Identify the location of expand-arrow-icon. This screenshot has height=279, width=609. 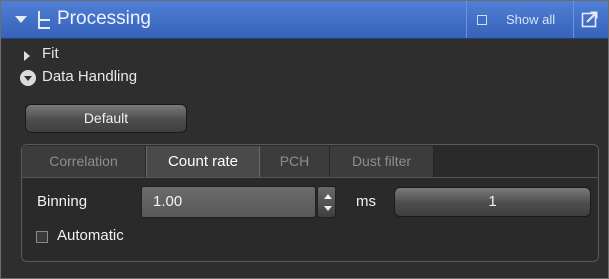
(27, 56).